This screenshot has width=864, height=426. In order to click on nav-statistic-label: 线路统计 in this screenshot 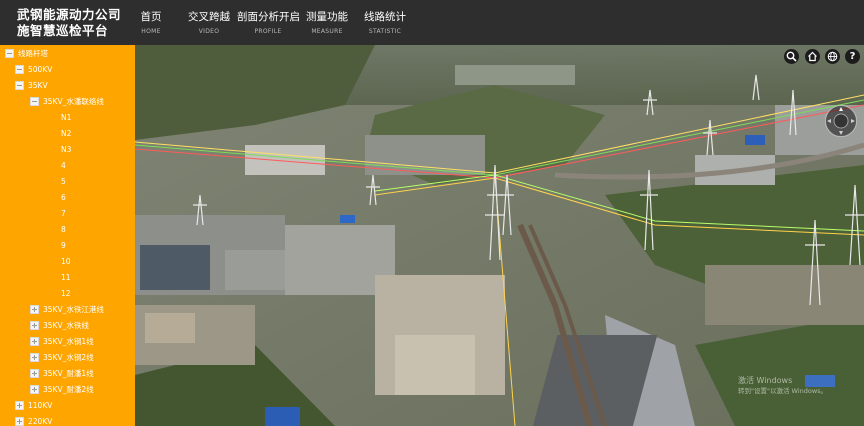, I will do `click(385, 17)`.